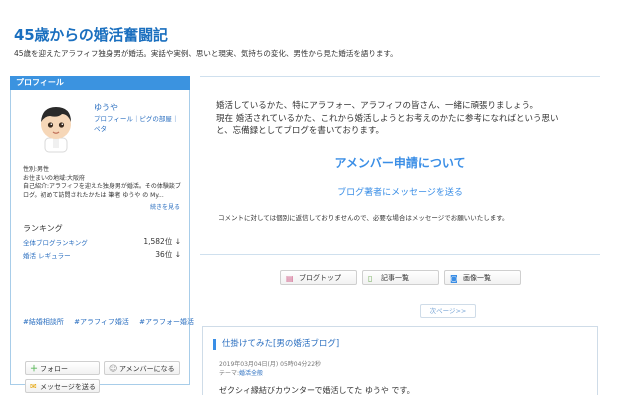 This screenshot has width=640, height=396. Describe the element at coordinates (251, 373) in the screenshot. I see `theme-link: 婚活全般` at that location.